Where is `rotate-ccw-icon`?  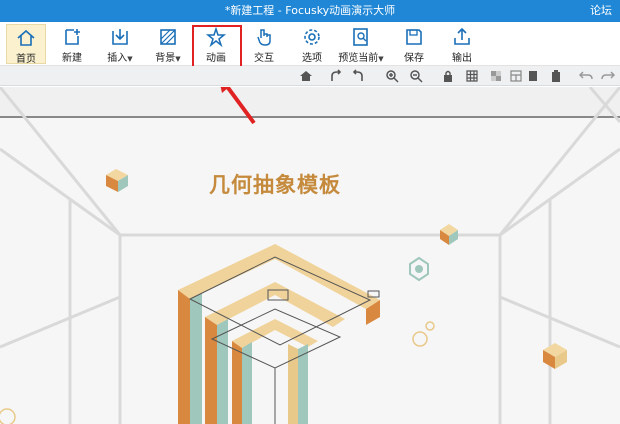
rotate-ccw-icon is located at coordinates (357, 75).